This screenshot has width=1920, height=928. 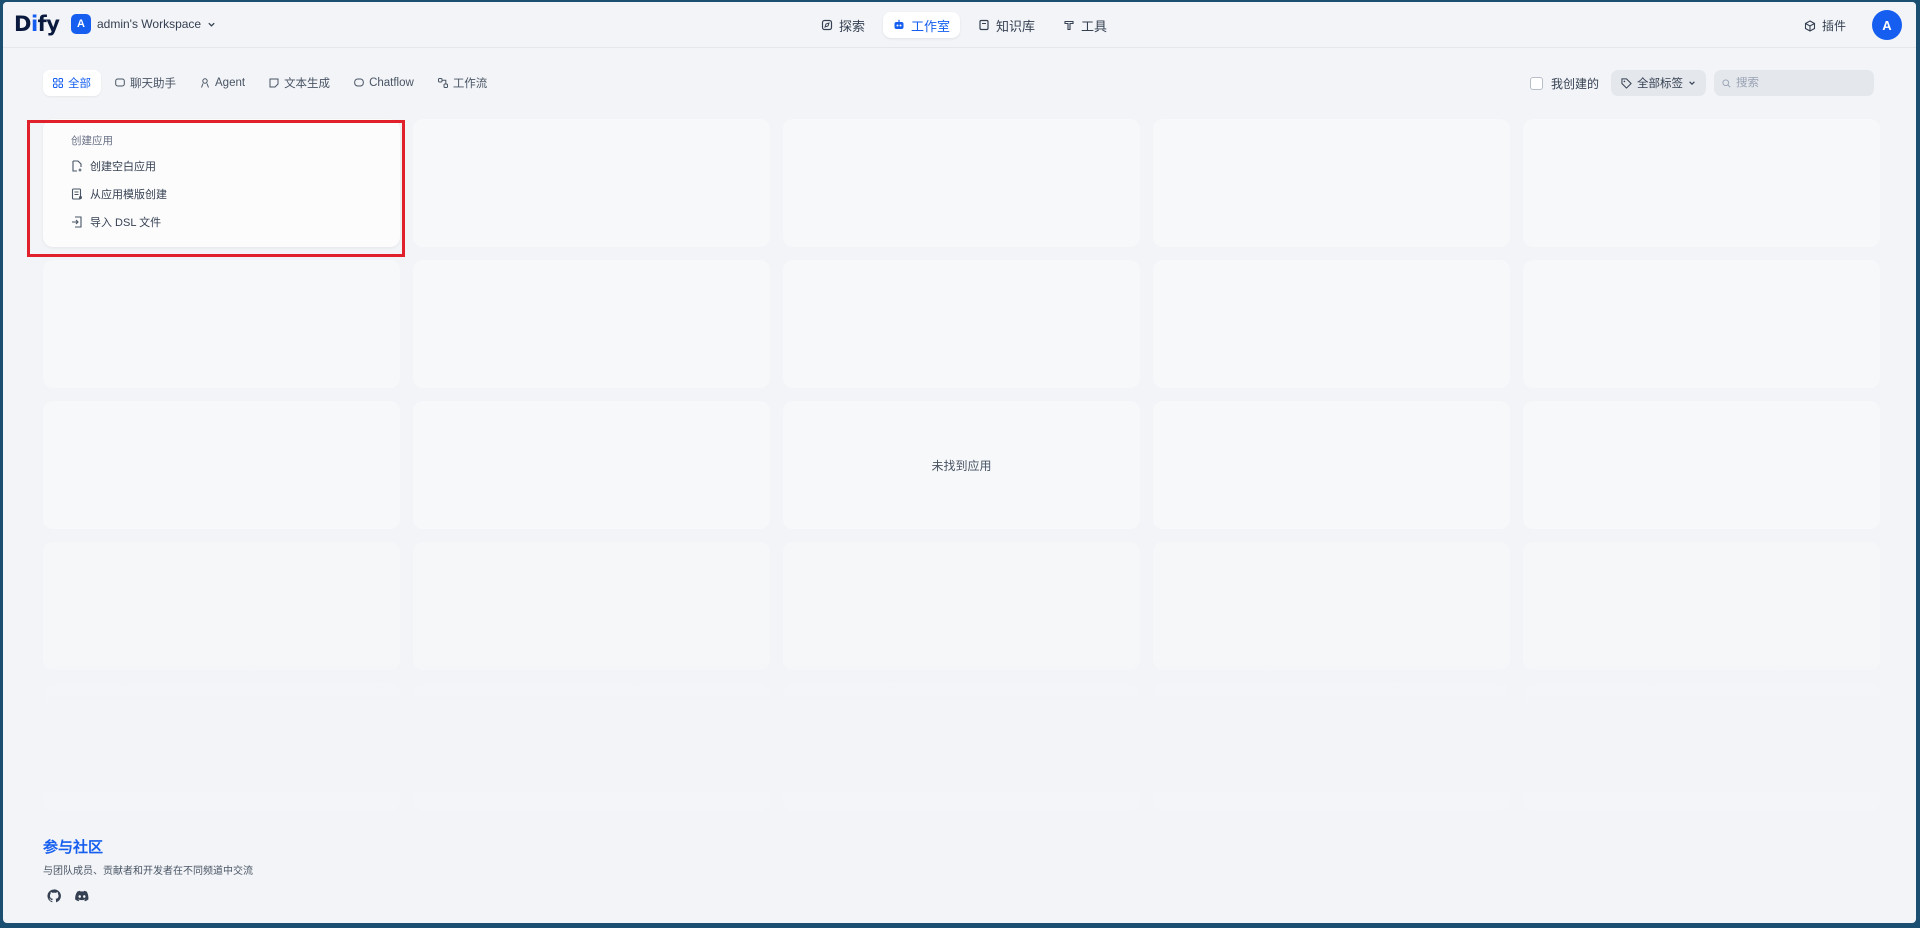 What do you see at coordinates (82, 896) in the screenshot?
I see `discord-icon` at bounding box center [82, 896].